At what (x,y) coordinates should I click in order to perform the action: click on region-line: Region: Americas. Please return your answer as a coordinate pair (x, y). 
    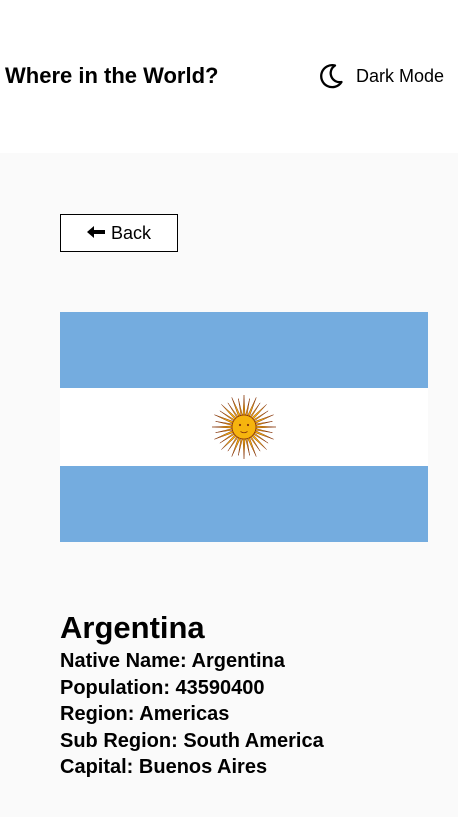
    Looking at the image, I should click on (192, 714).